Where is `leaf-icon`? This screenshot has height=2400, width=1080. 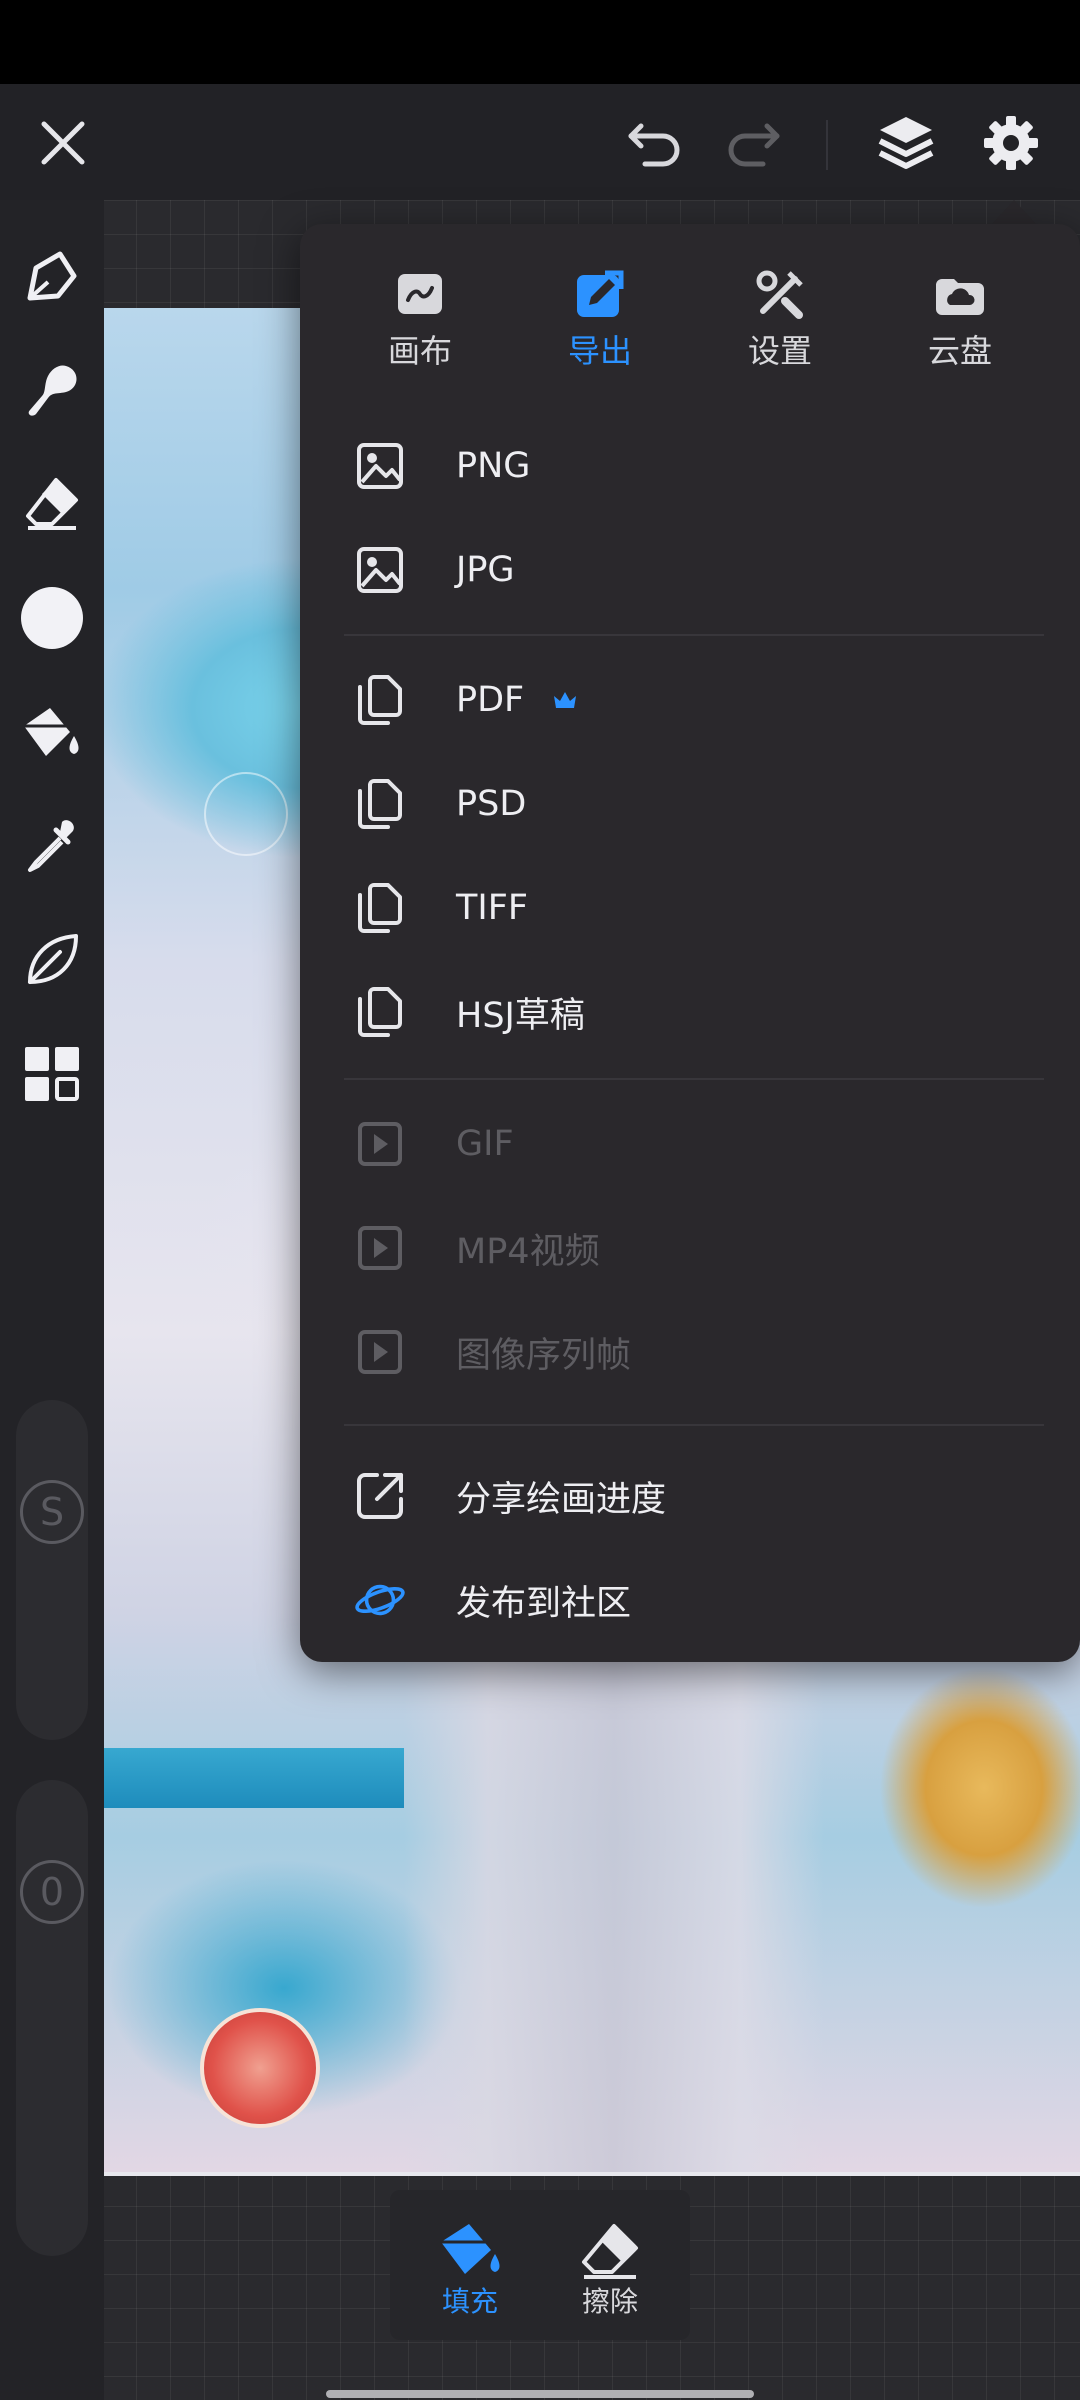 leaf-icon is located at coordinates (53, 959).